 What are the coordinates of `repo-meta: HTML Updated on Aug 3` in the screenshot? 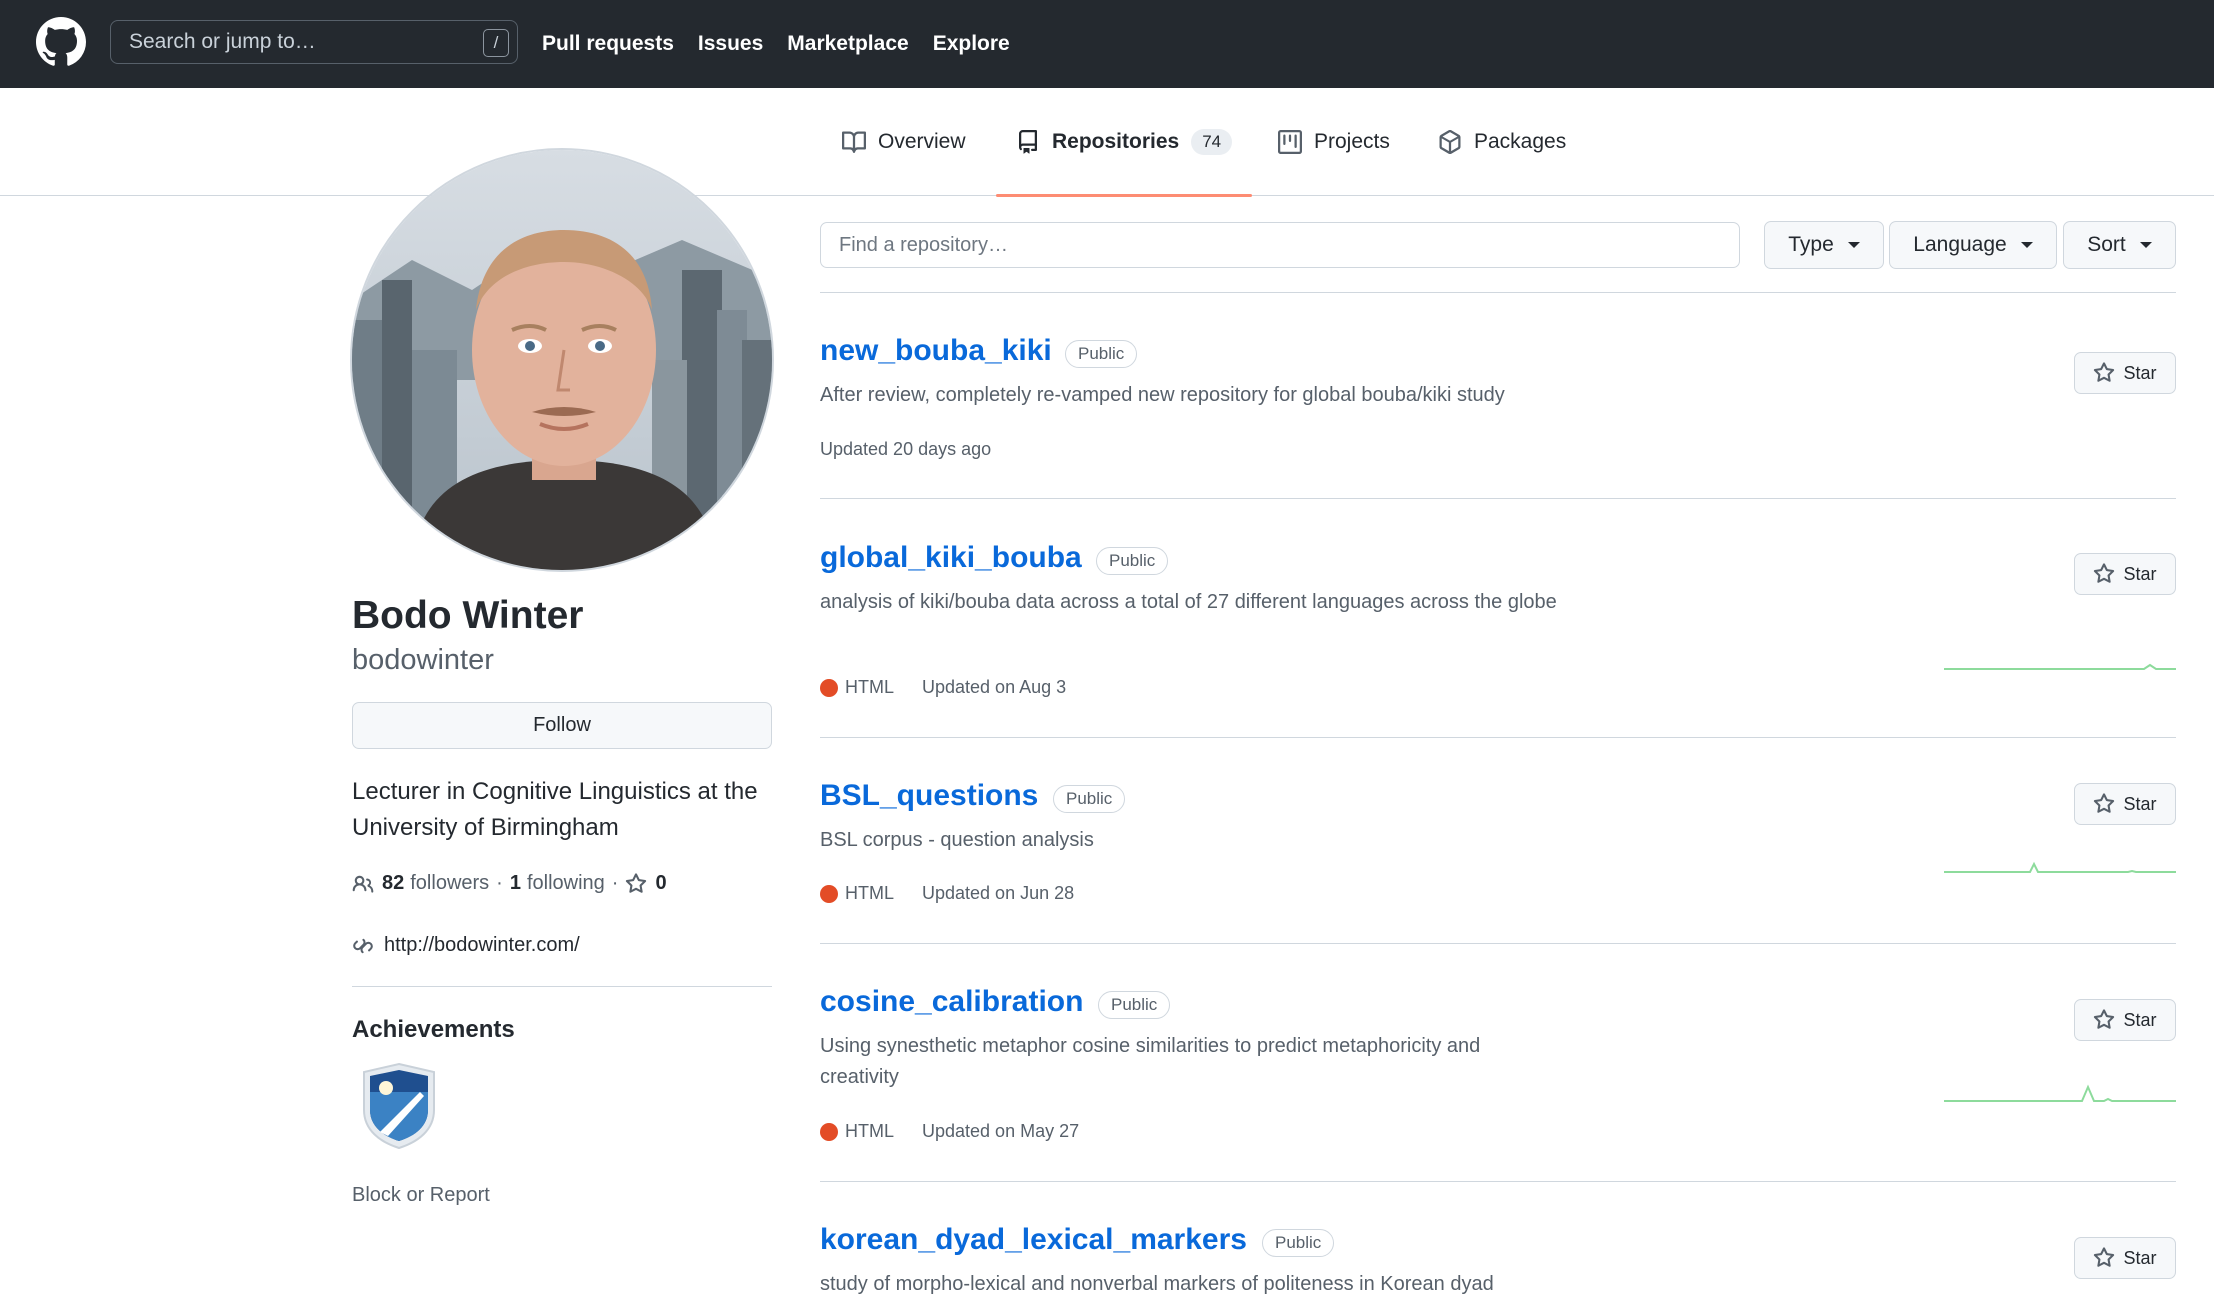 It's located at (943, 687).